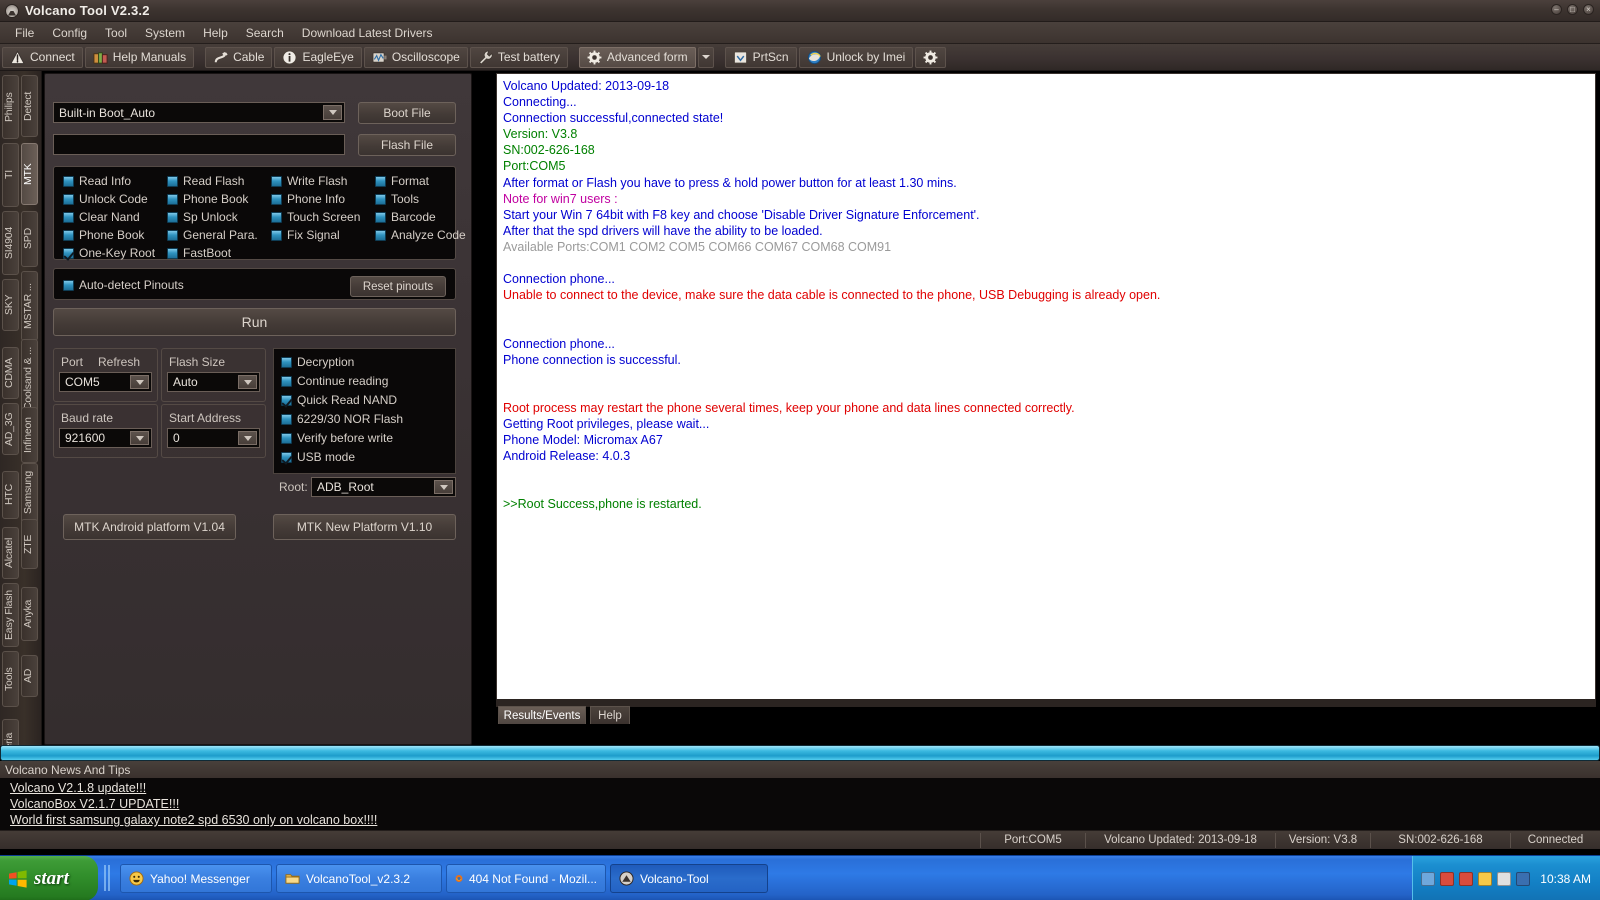  I want to click on toolbar-button-label: Cable, so click(249, 57).